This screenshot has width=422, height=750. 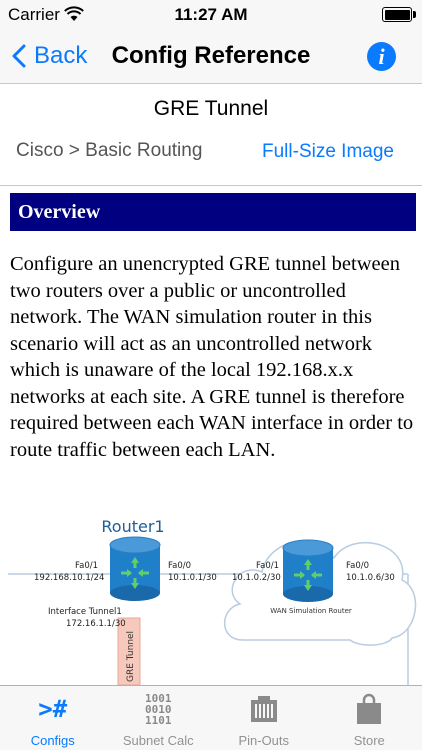 What do you see at coordinates (369, 708) in the screenshot?
I see `shopping-bag-icon` at bounding box center [369, 708].